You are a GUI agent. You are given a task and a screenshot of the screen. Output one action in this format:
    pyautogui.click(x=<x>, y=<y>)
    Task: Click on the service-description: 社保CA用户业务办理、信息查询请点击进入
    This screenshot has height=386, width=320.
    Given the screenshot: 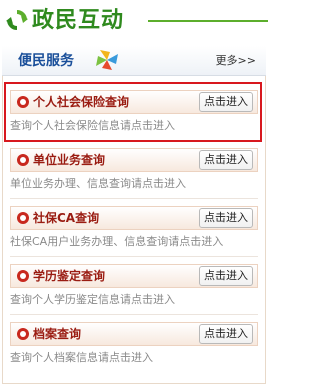 What is the action you would take?
    pyautogui.click(x=117, y=241)
    